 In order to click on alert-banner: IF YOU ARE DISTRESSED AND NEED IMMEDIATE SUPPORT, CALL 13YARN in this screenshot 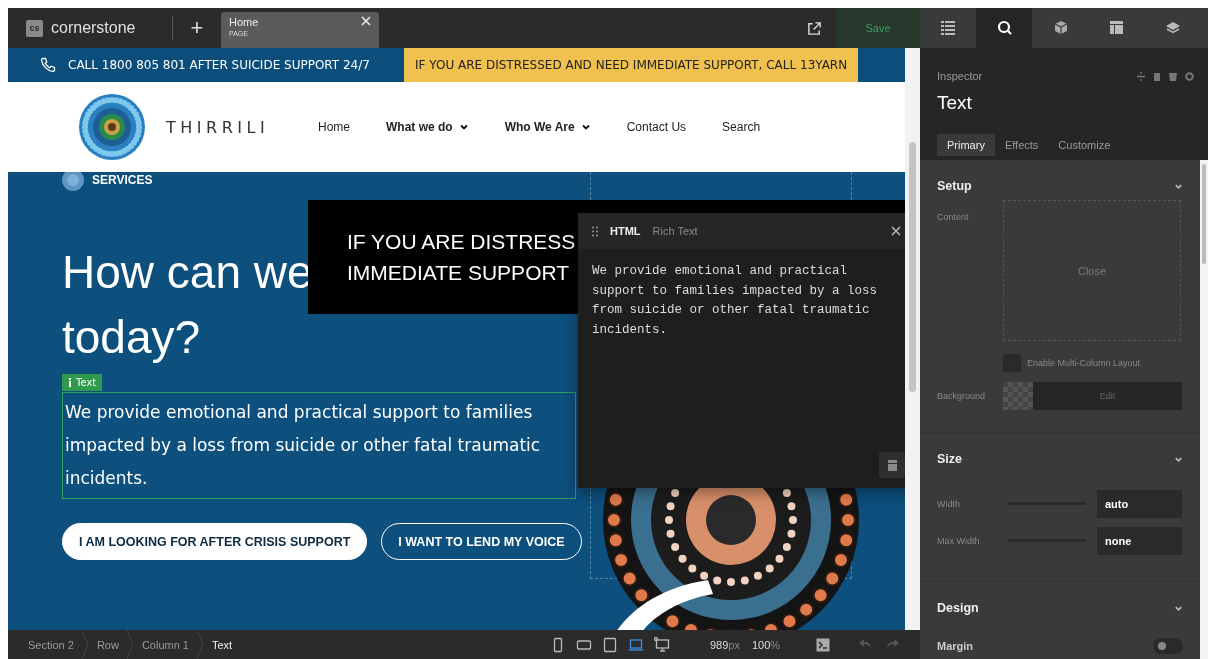, I will do `click(631, 65)`.